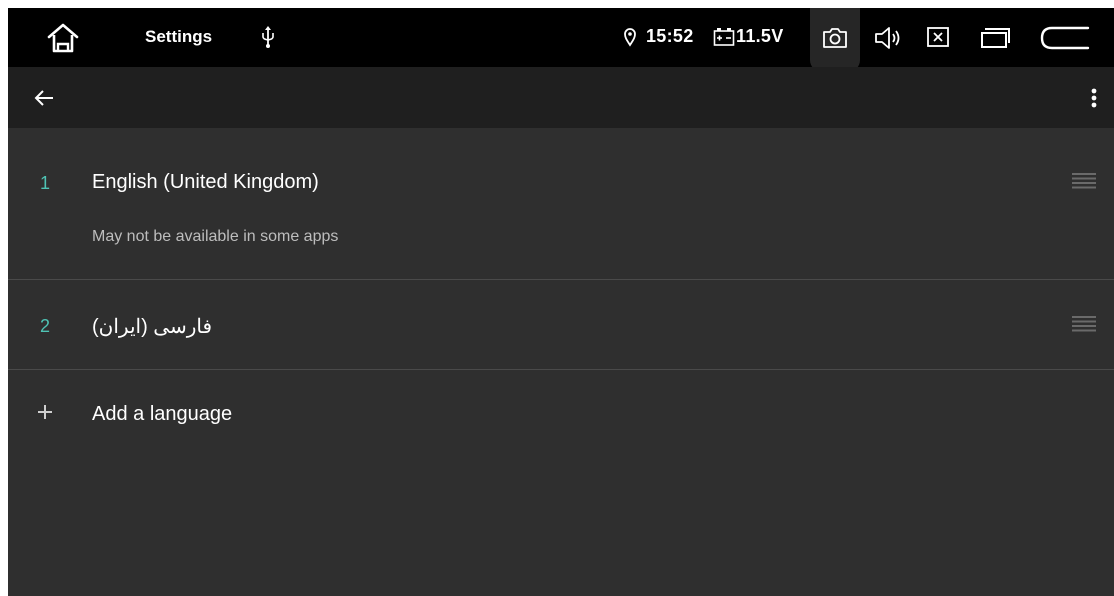  Describe the element at coordinates (561, 279) in the screenshot. I see `divider` at that location.